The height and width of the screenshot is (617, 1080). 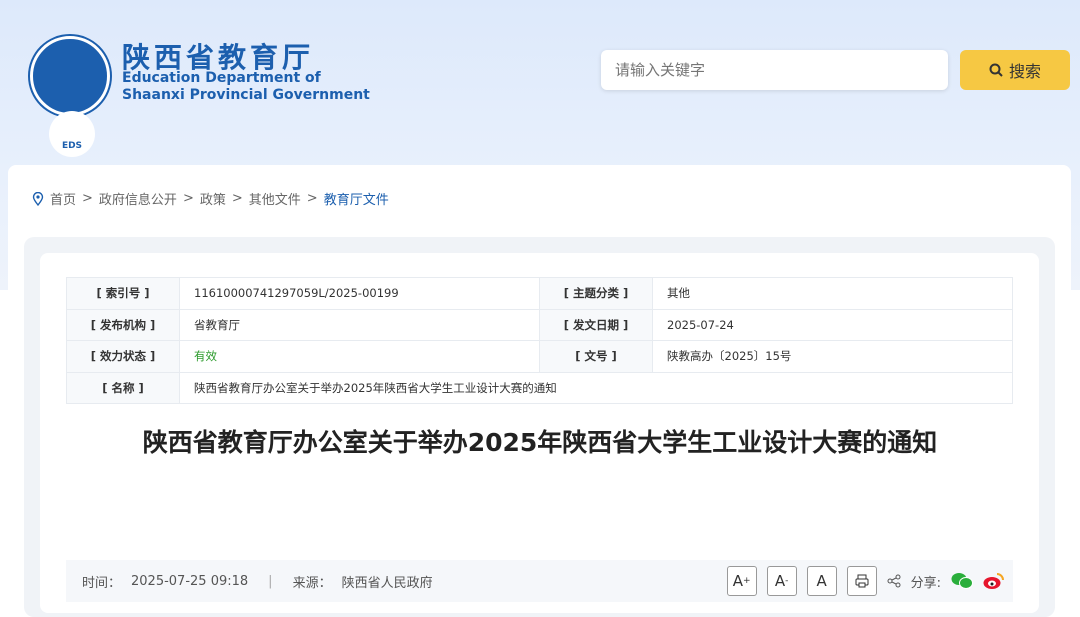 What do you see at coordinates (387, 583) in the screenshot?
I see `source: 陕西省人民政府` at bounding box center [387, 583].